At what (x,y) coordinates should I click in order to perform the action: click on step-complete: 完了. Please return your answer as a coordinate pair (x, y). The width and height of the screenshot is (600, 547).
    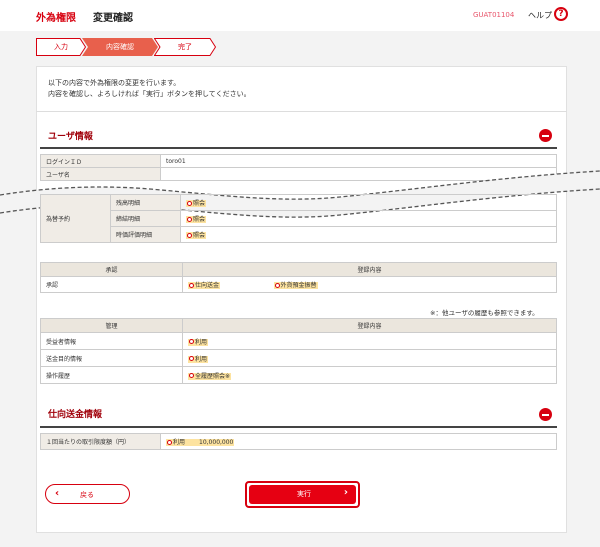
    Looking at the image, I should click on (185, 47).